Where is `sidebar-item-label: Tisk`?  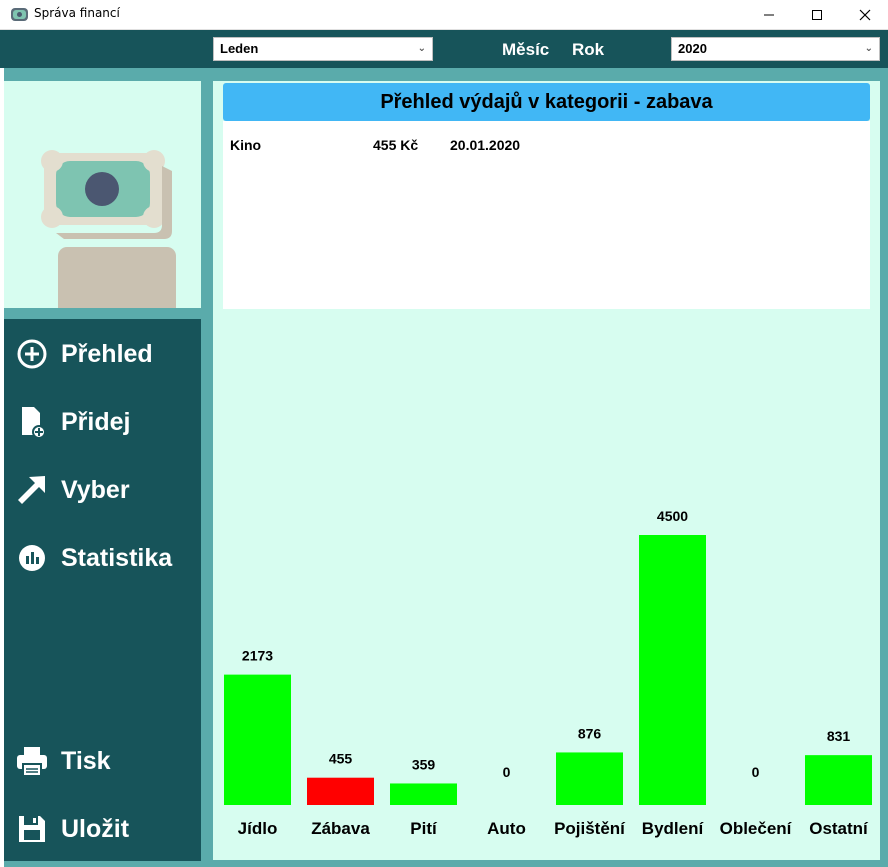 sidebar-item-label: Tisk is located at coordinates (86, 760).